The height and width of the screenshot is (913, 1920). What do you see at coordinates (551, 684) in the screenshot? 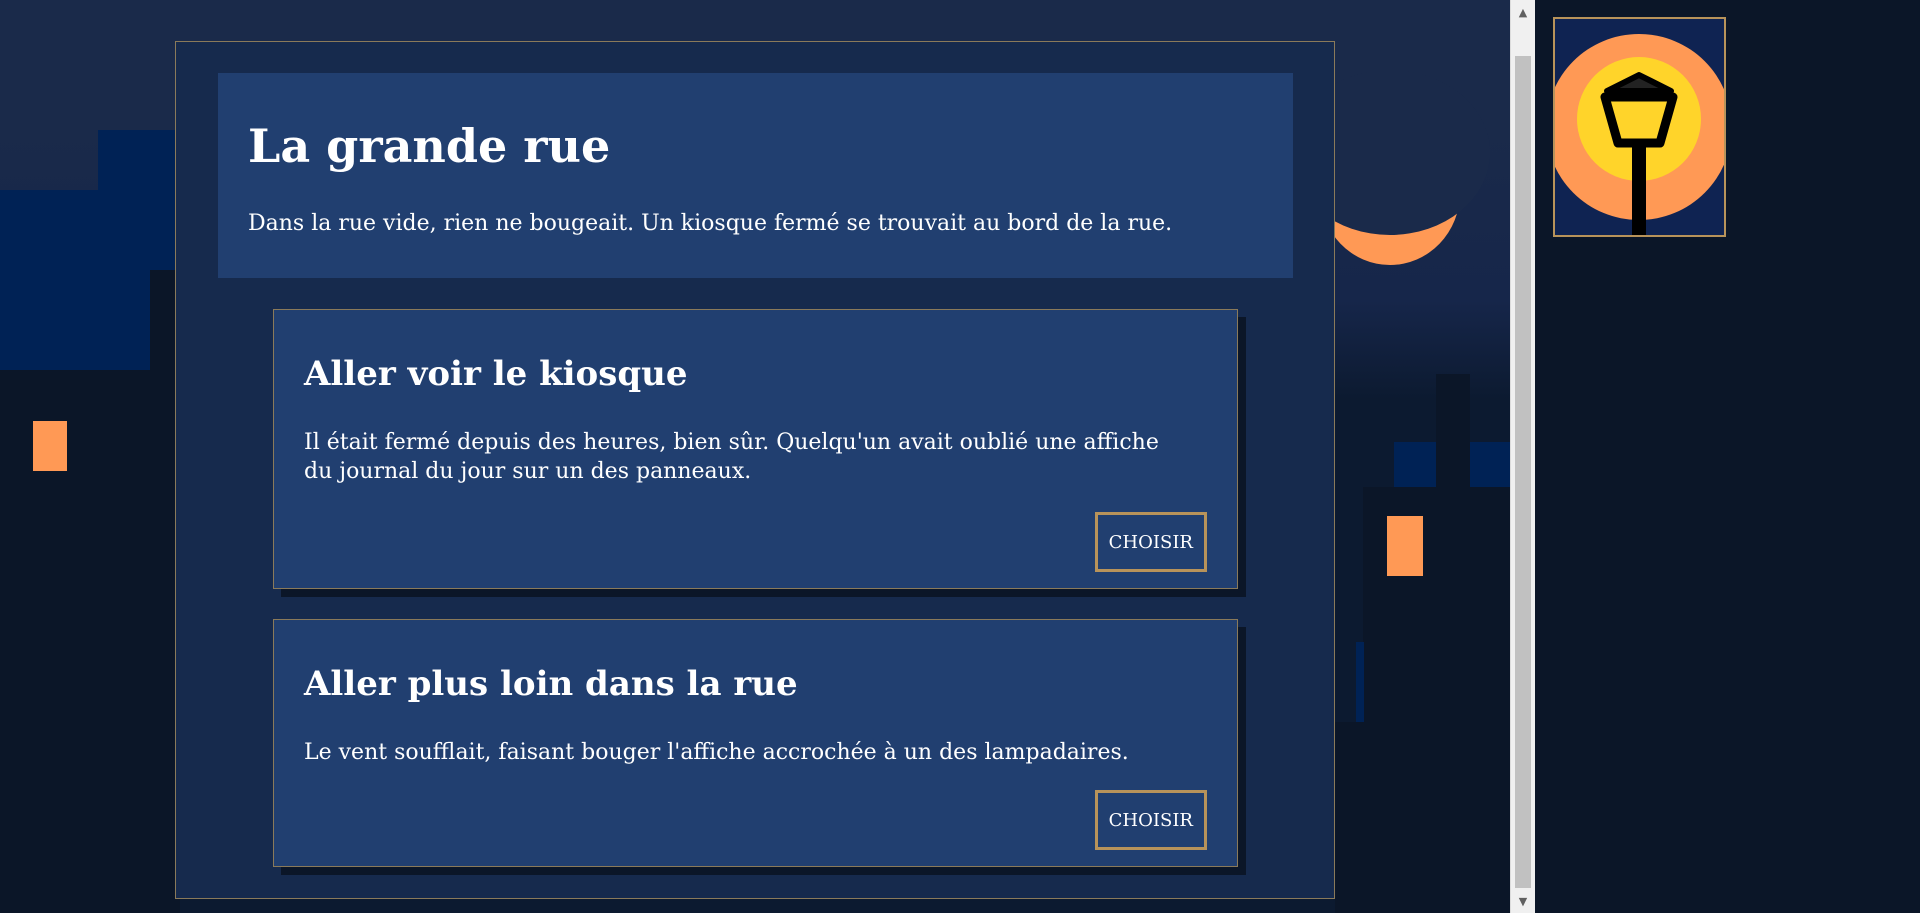
I see `choice-title: Aller plus loin dans la rue` at bounding box center [551, 684].